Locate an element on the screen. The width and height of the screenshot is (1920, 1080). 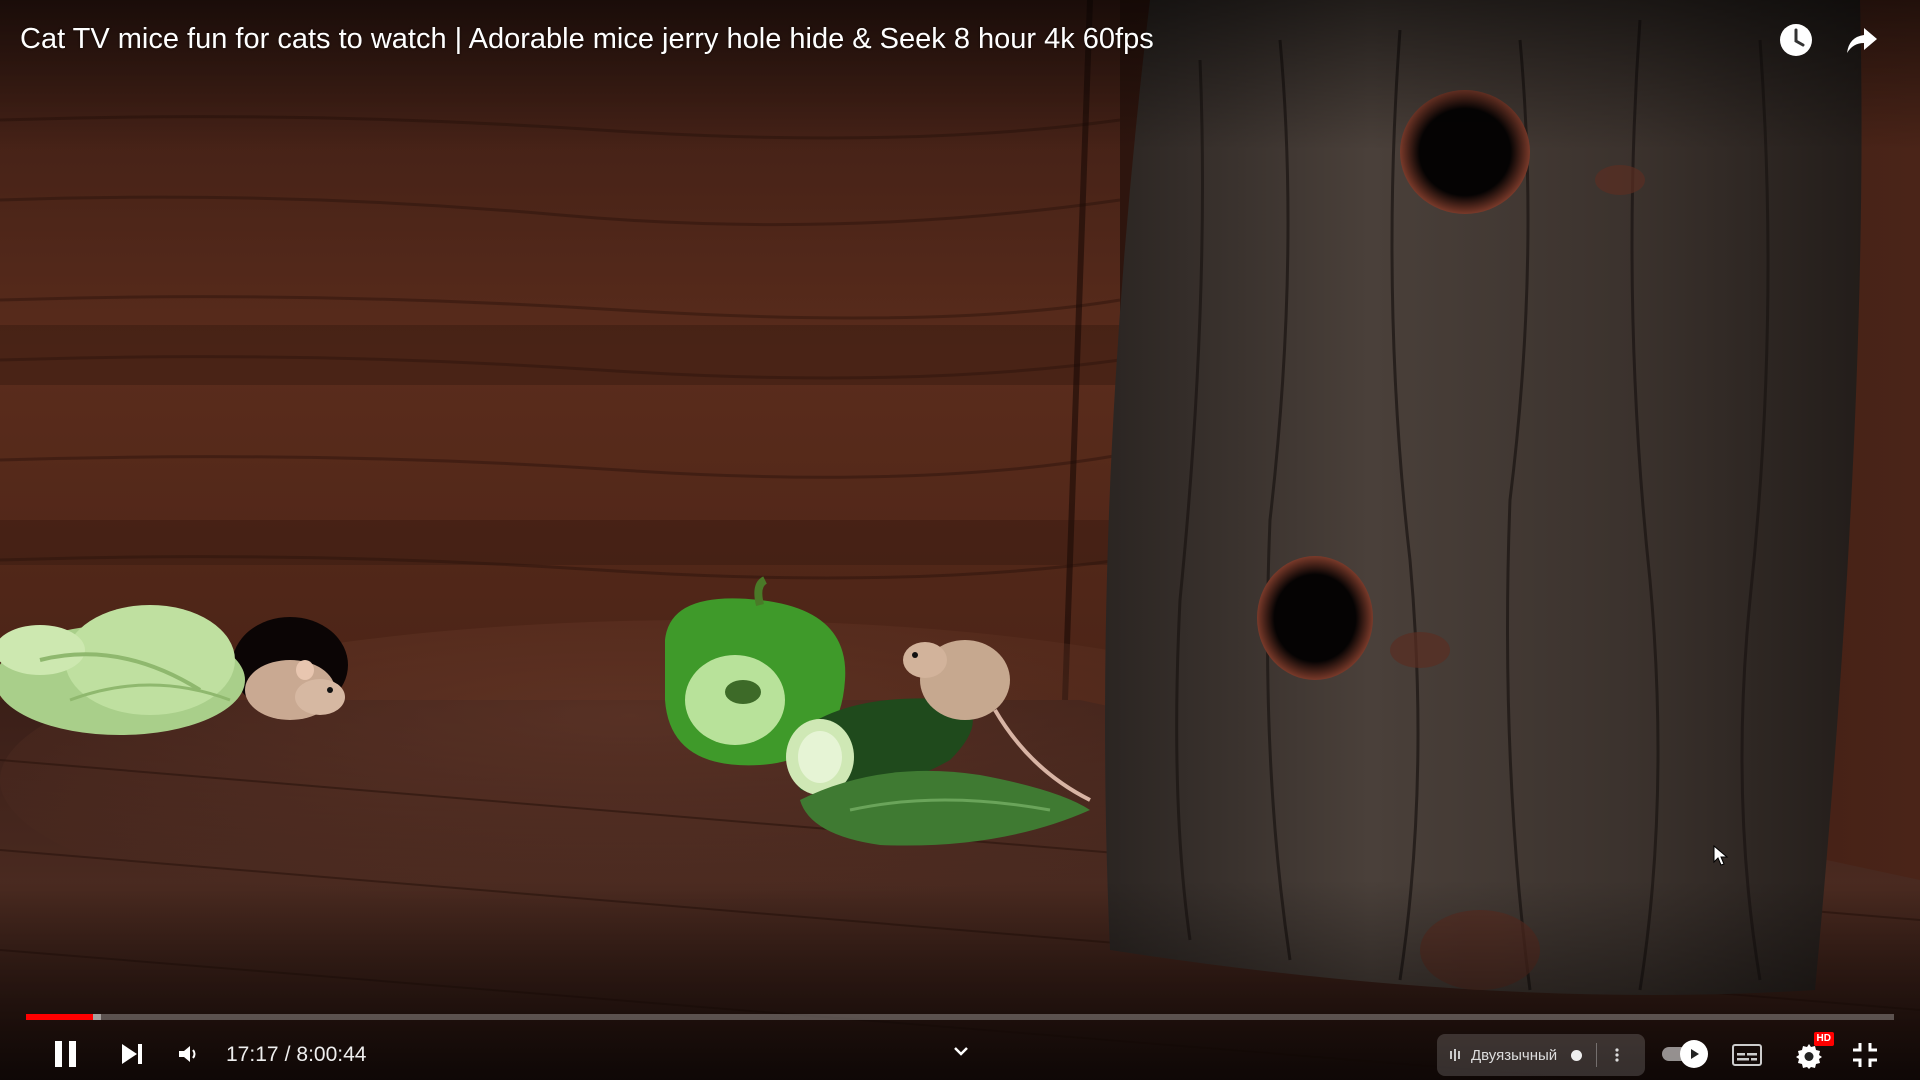
audio-divider is located at coordinates (1597, 1055).